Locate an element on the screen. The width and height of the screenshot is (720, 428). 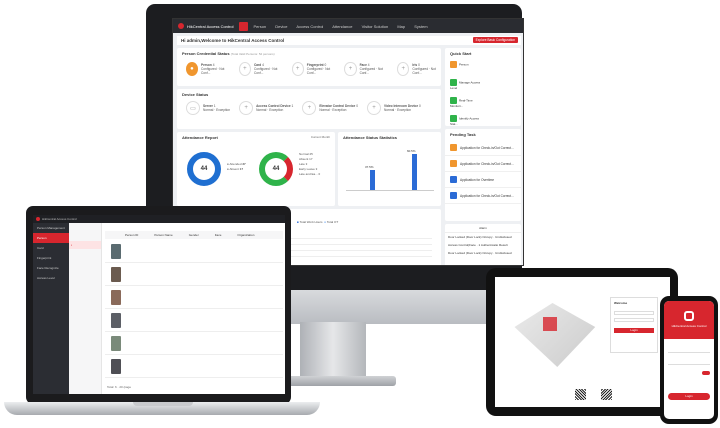
phone-app-title: HikCentral Access Control is located at coordinates (689, 326).